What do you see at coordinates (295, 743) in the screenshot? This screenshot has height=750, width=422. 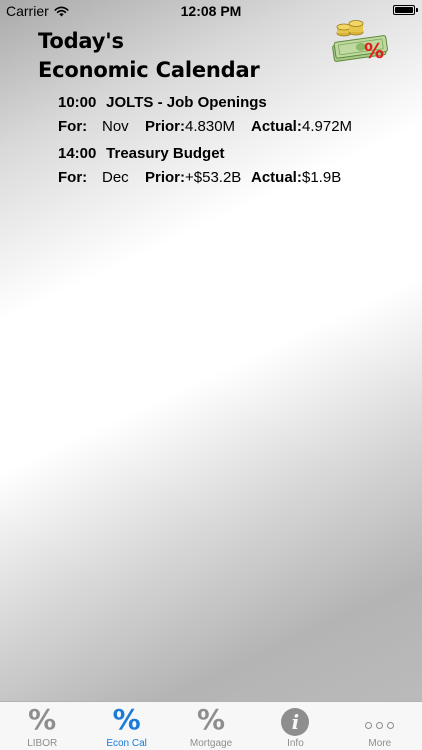 I see `tab-label: Info` at bounding box center [295, 743].